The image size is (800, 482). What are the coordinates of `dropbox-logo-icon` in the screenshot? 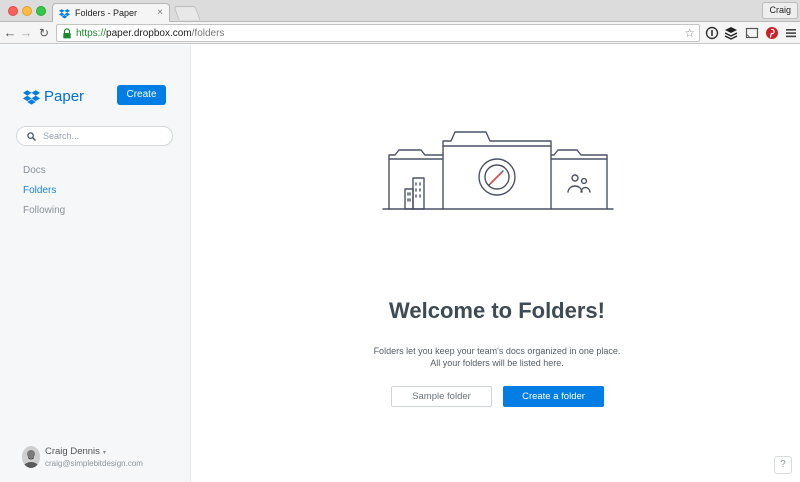 It's located at (31, 97).